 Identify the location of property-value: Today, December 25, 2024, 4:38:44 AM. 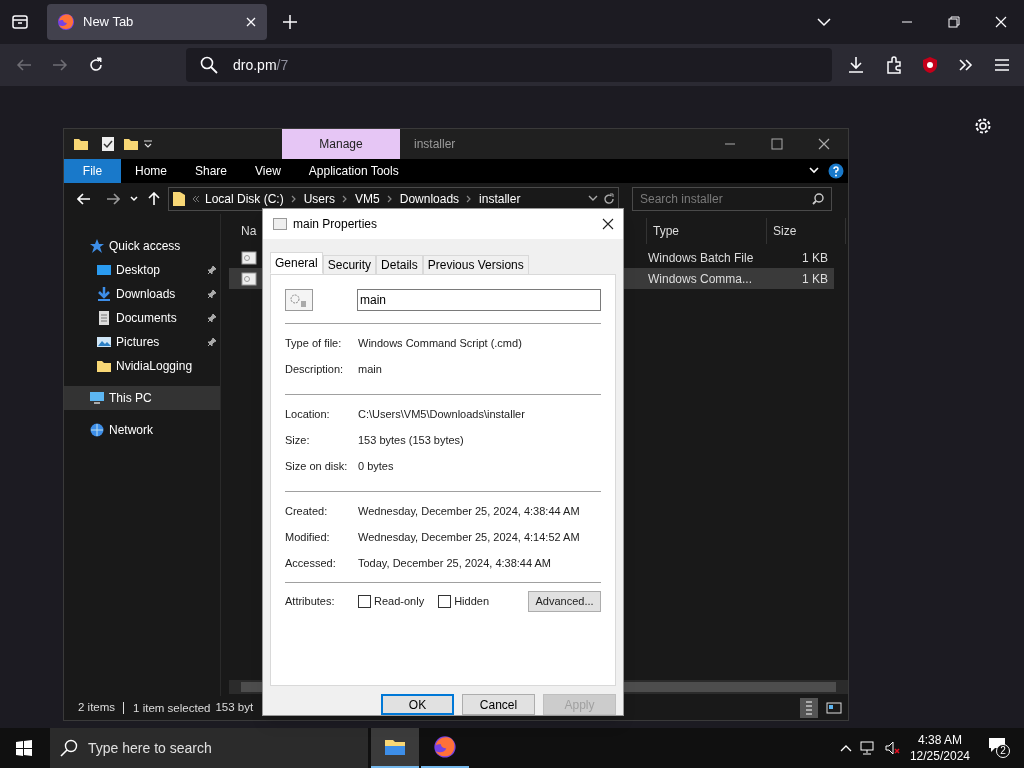
(455, 563).